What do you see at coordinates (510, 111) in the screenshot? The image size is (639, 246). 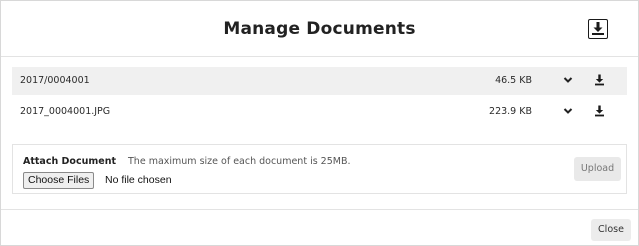 I see `document-size: 223.9 KB` at bounding box center [510, 111].